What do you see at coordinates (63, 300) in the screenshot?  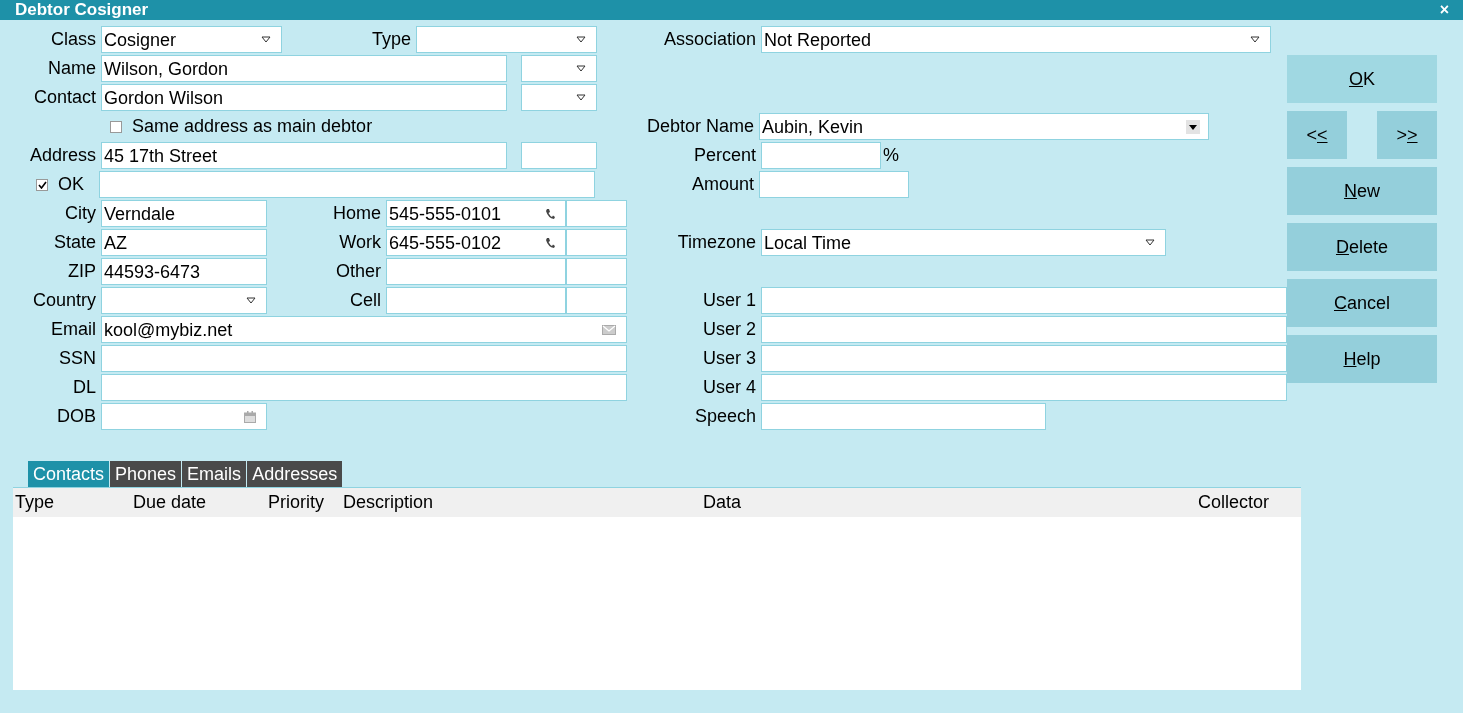 I see `field-label: Country` at bounding box center [63, 300].